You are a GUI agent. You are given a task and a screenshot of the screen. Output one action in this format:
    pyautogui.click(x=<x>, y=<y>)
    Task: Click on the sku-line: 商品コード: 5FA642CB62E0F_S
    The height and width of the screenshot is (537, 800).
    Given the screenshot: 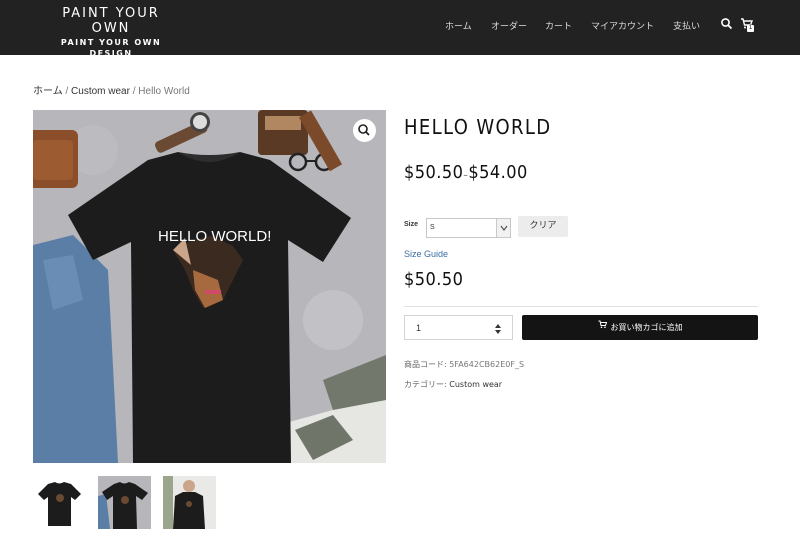 What is the action you would take?
    pyautogui.click(x=464, y=364)
    